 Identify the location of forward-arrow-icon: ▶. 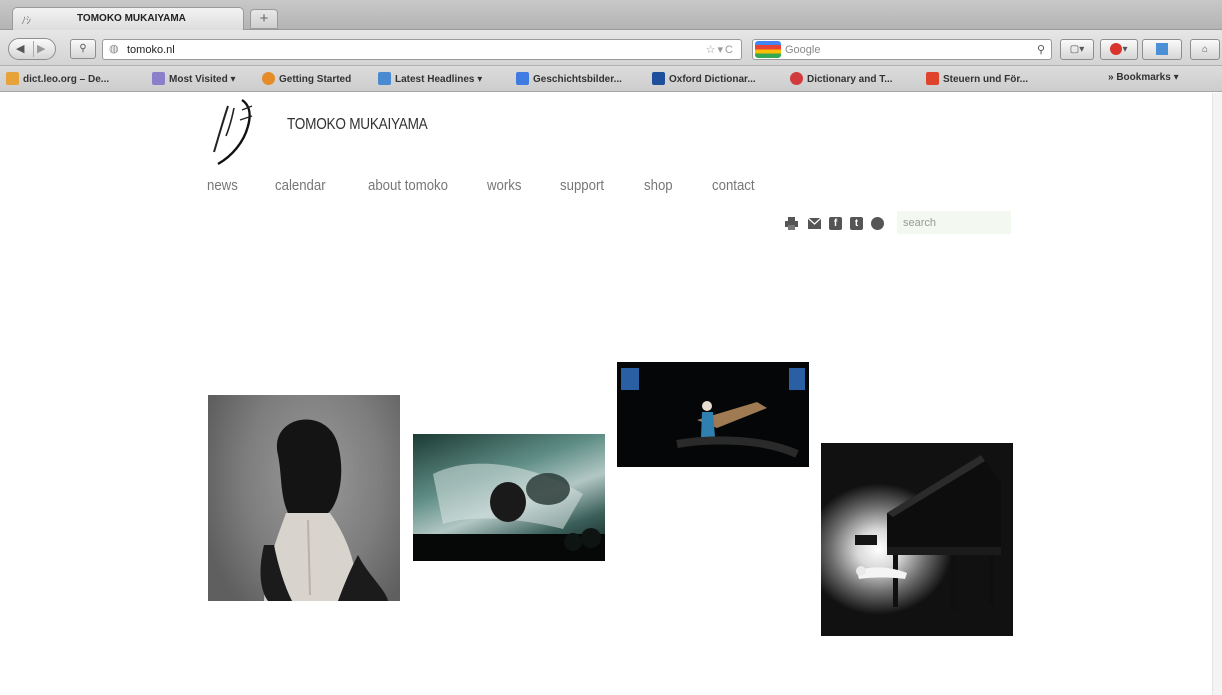
(41, 48).